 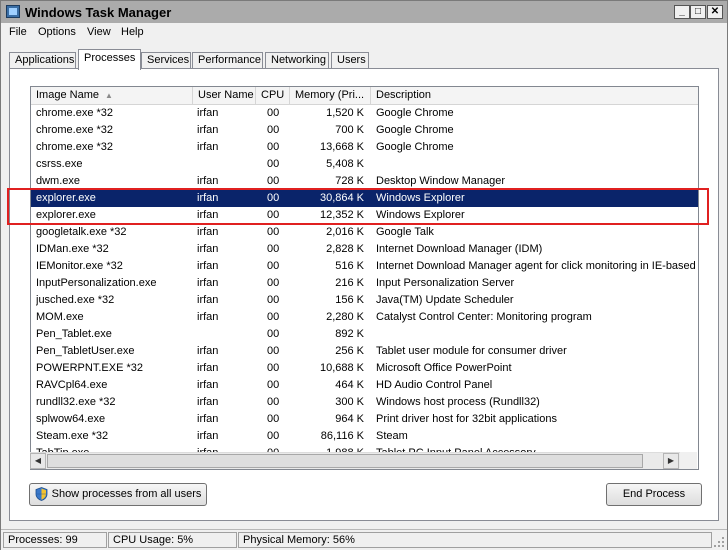 I want to click on cell-description: Input Personalization Server, so click(x=445, y=283).